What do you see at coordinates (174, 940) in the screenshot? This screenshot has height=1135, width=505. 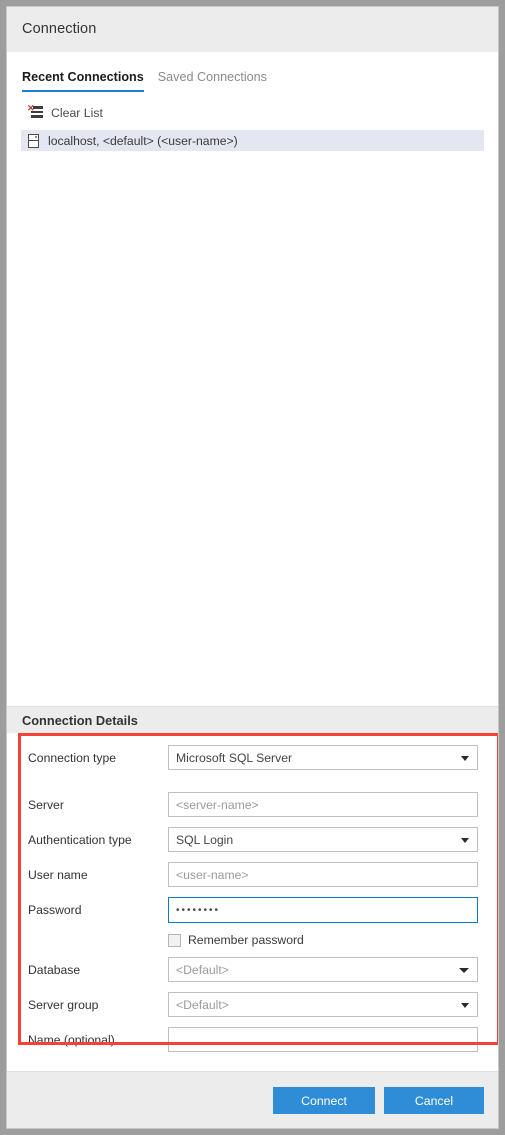 I see `remember-password-checkbox` at bounding box center [174, 940].